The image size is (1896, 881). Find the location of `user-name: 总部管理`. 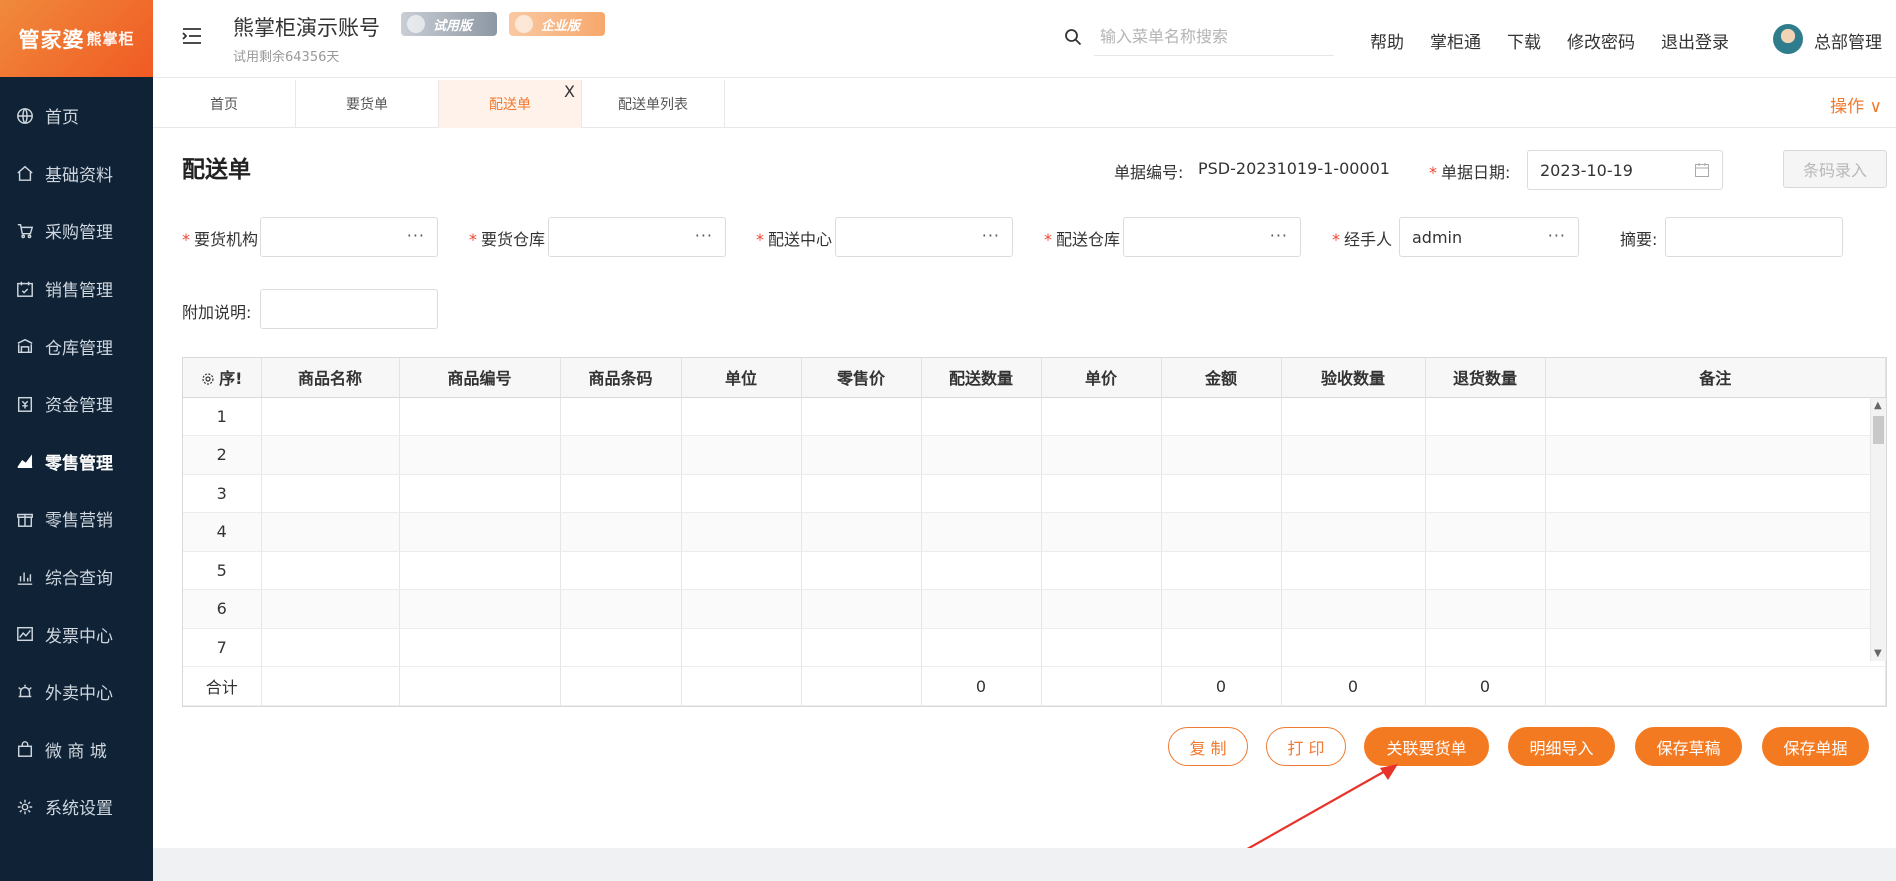

user-name: 总部管理 is located at coordinates (1848, 40).